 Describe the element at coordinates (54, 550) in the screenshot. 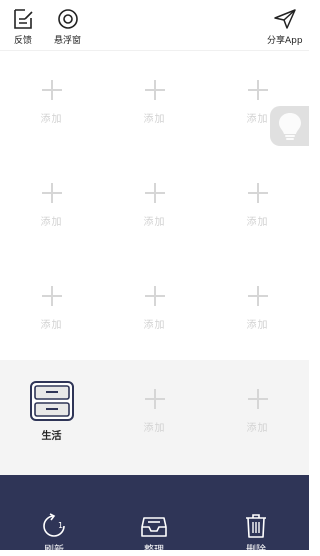

I see `refresh-label: 刷新` at that location.